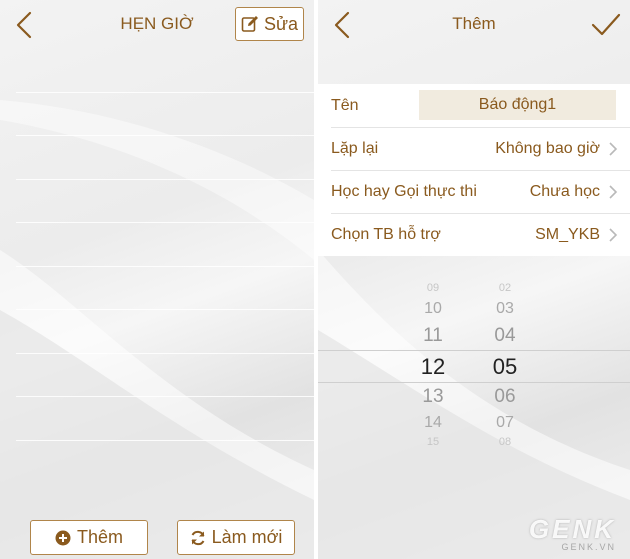  I want to click on hour-option: 09, so click(433, 288).